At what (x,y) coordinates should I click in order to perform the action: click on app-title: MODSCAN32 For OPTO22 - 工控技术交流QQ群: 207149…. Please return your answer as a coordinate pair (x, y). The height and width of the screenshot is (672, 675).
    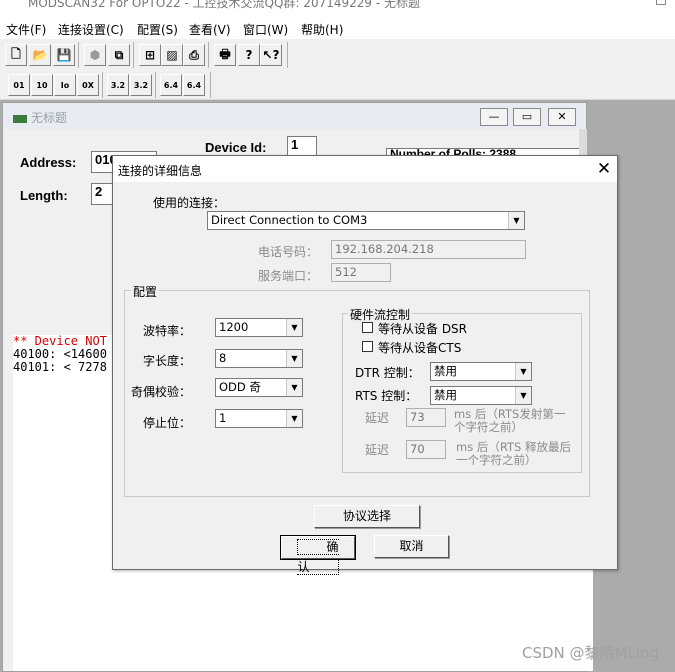
    Looking at the image, I should click on (224, 5).